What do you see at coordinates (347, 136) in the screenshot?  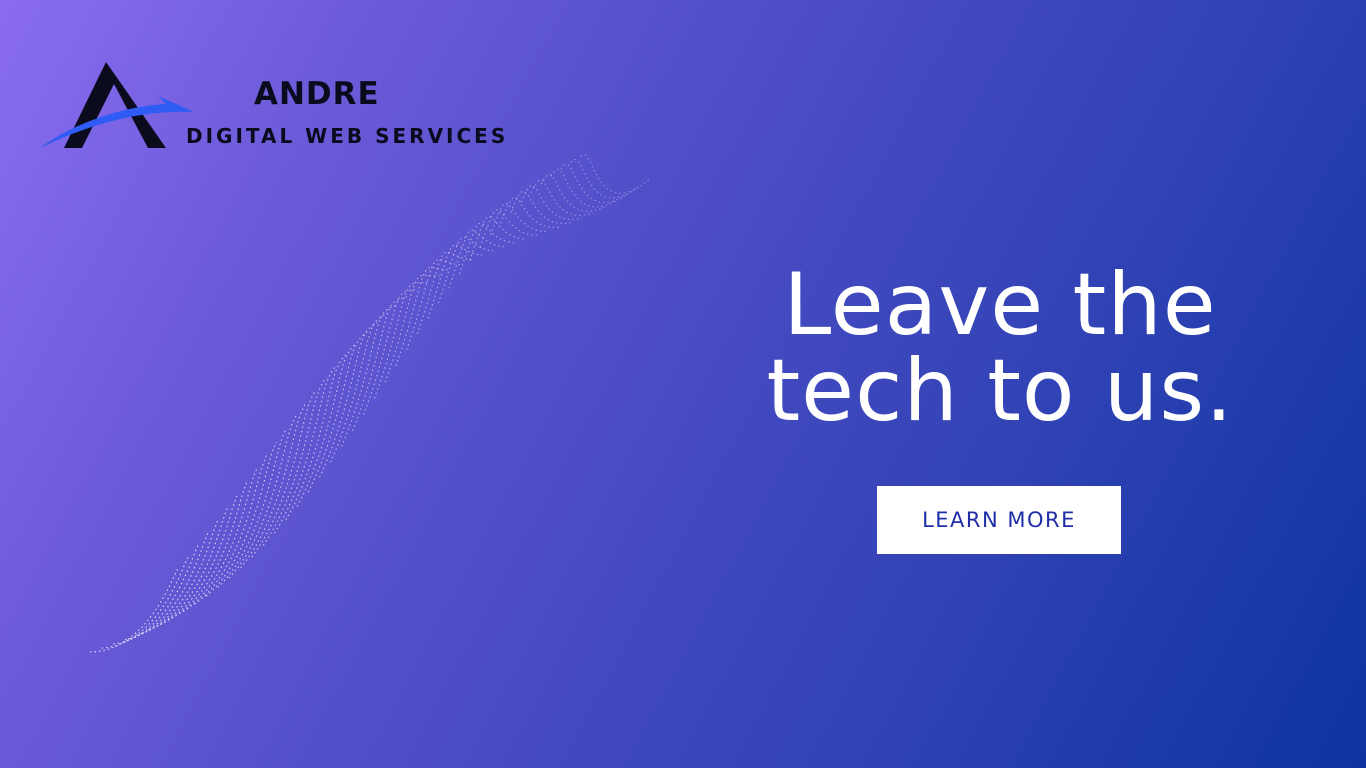 I see `brand-tagline: DIGITAL WEB SERVICES` at bounding box center [347, 136].